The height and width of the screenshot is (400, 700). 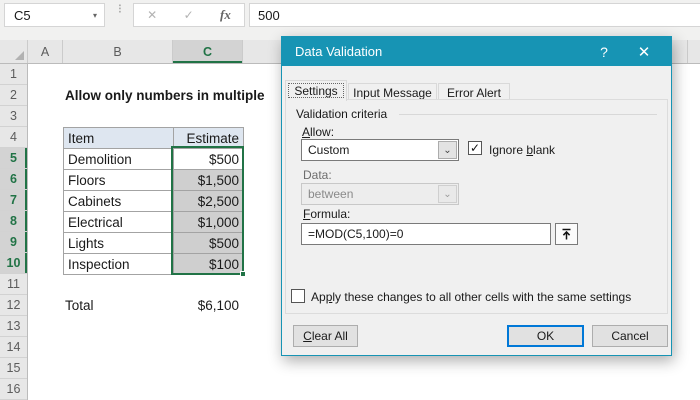 What do you see at coordinates (356, 234) in the screenshot?
I see `formula-field-value: =MOD(C5,100)=0` at bounding box center [356, 234].